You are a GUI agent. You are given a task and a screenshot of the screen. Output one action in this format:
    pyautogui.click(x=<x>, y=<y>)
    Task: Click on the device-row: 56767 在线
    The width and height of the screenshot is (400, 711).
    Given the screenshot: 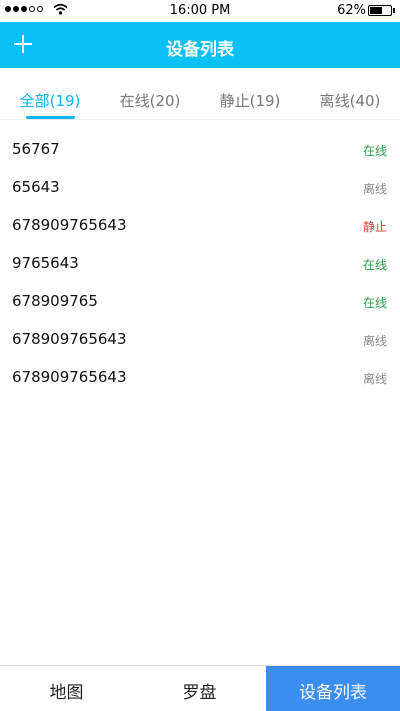 What is the action you would take?
    pyautogui.click(x=200, y=150)
    